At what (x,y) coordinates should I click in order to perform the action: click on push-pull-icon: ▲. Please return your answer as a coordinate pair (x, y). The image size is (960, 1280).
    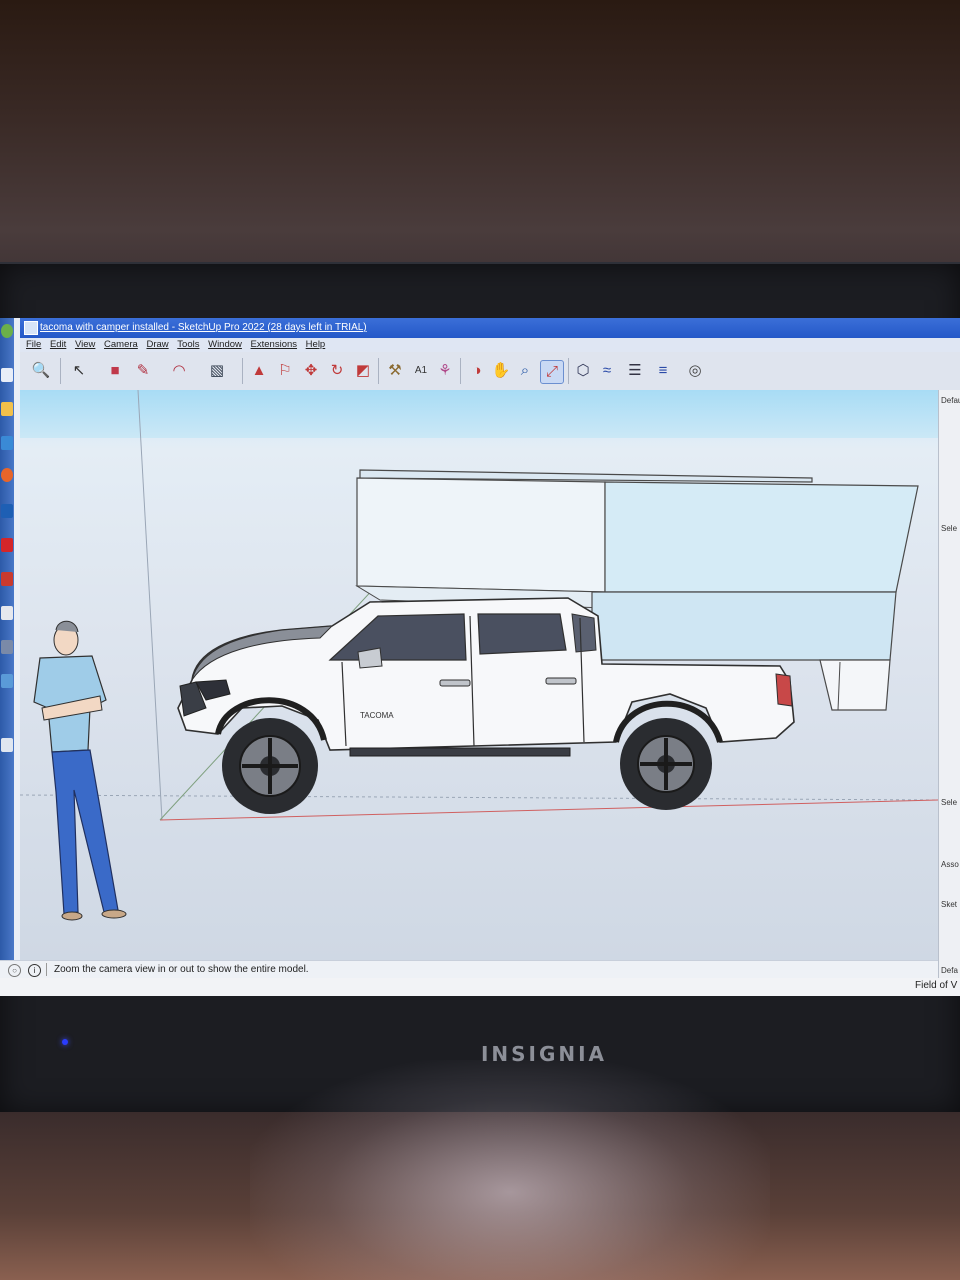
    Looking at the image, I should click on (259, 371).